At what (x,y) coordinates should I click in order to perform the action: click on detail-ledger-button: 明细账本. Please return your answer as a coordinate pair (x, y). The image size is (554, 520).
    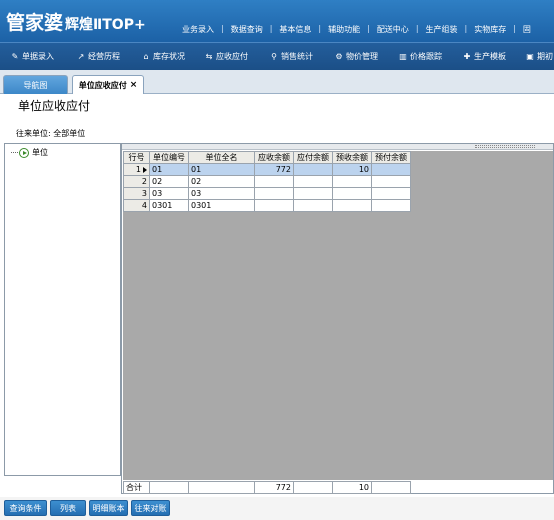
    Looking at the image, I should click on (108, 508).